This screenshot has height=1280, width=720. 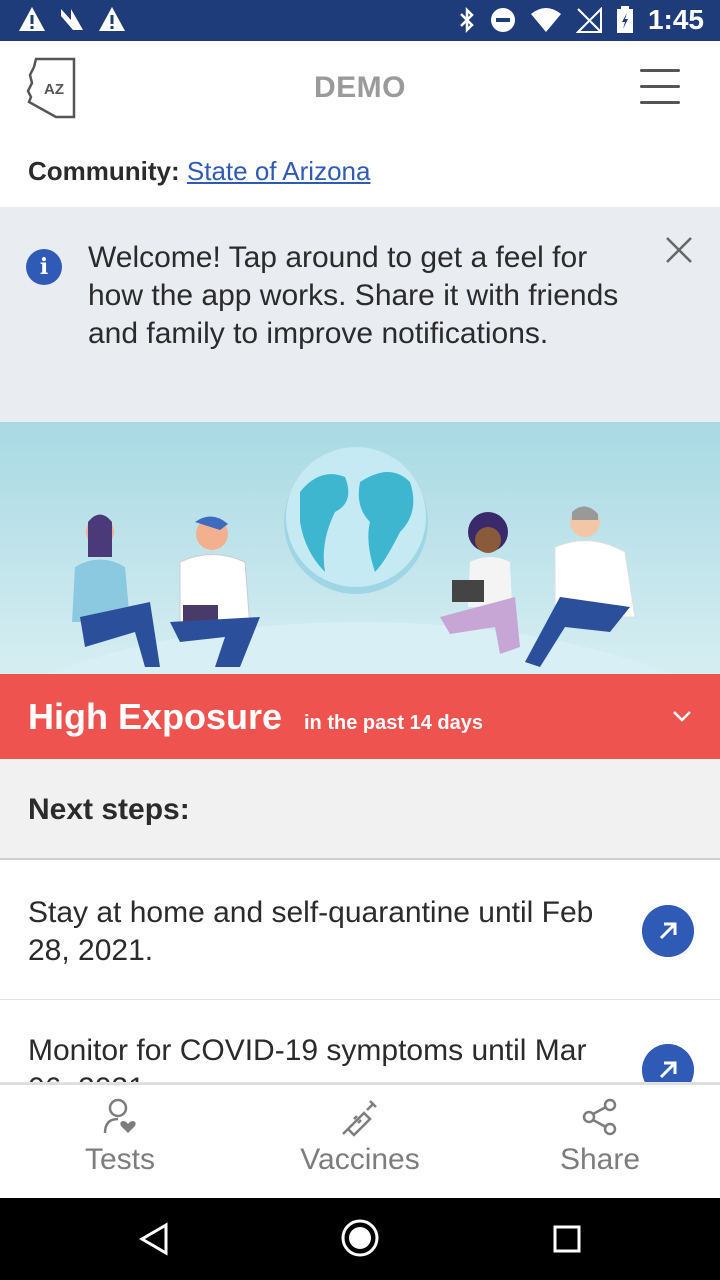 What do you see at coordinates (393, 723) in the screenshot?
I see `exposure-subtitle: in the past 14 days` at bounding box center [393, 723].